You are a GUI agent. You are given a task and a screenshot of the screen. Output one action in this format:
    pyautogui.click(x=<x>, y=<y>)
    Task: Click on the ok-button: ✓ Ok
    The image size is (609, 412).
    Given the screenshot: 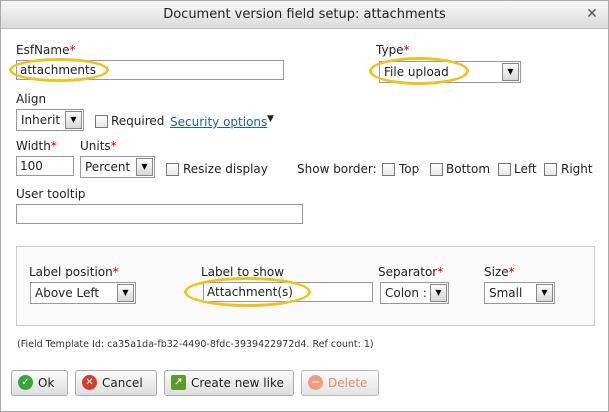 What is the action you would take?
    pyautogui.click(x=39, y=383)
    